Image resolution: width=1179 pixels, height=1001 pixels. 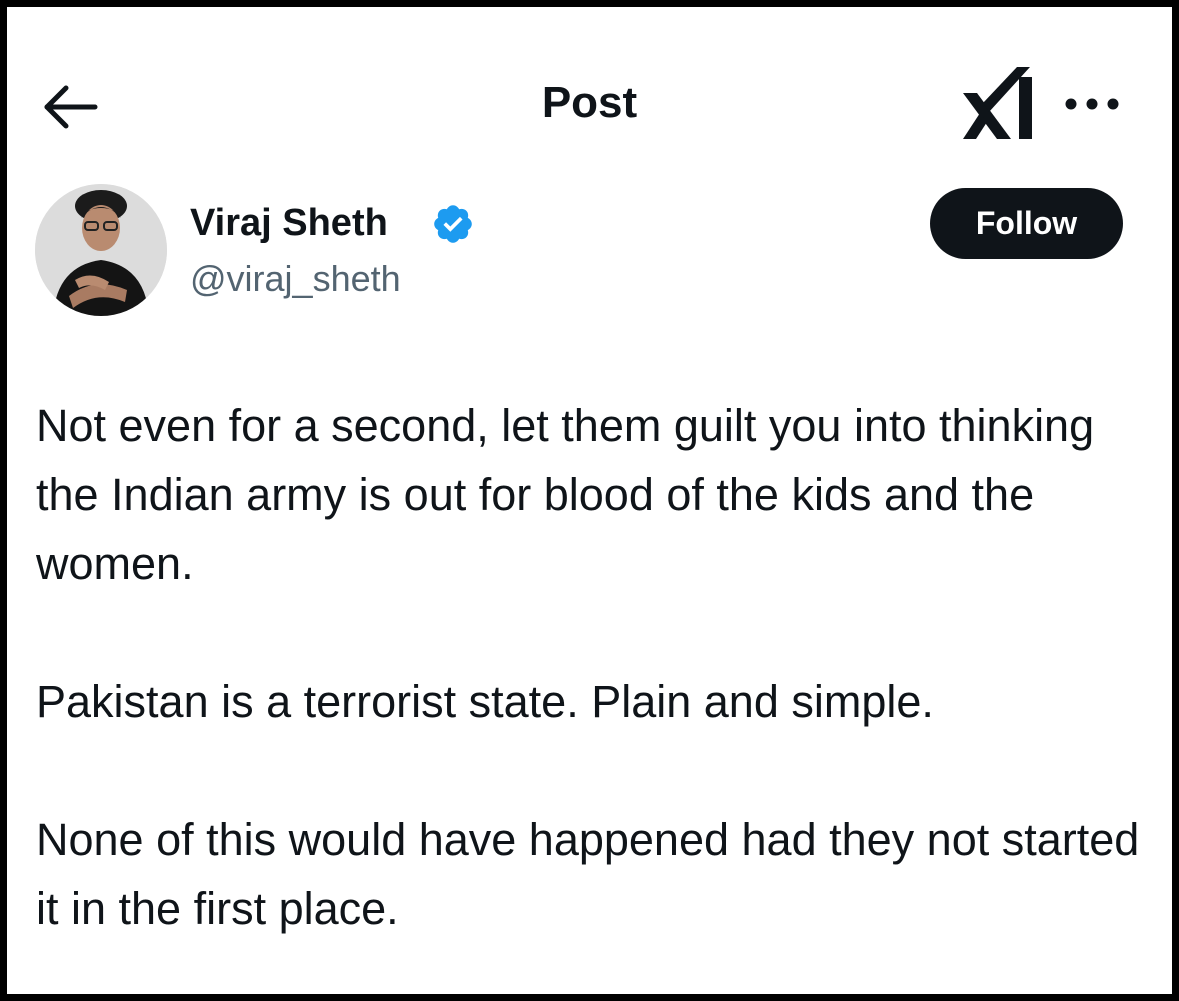 I want to click on verified-badge-icon, so click(x=453, y=224).